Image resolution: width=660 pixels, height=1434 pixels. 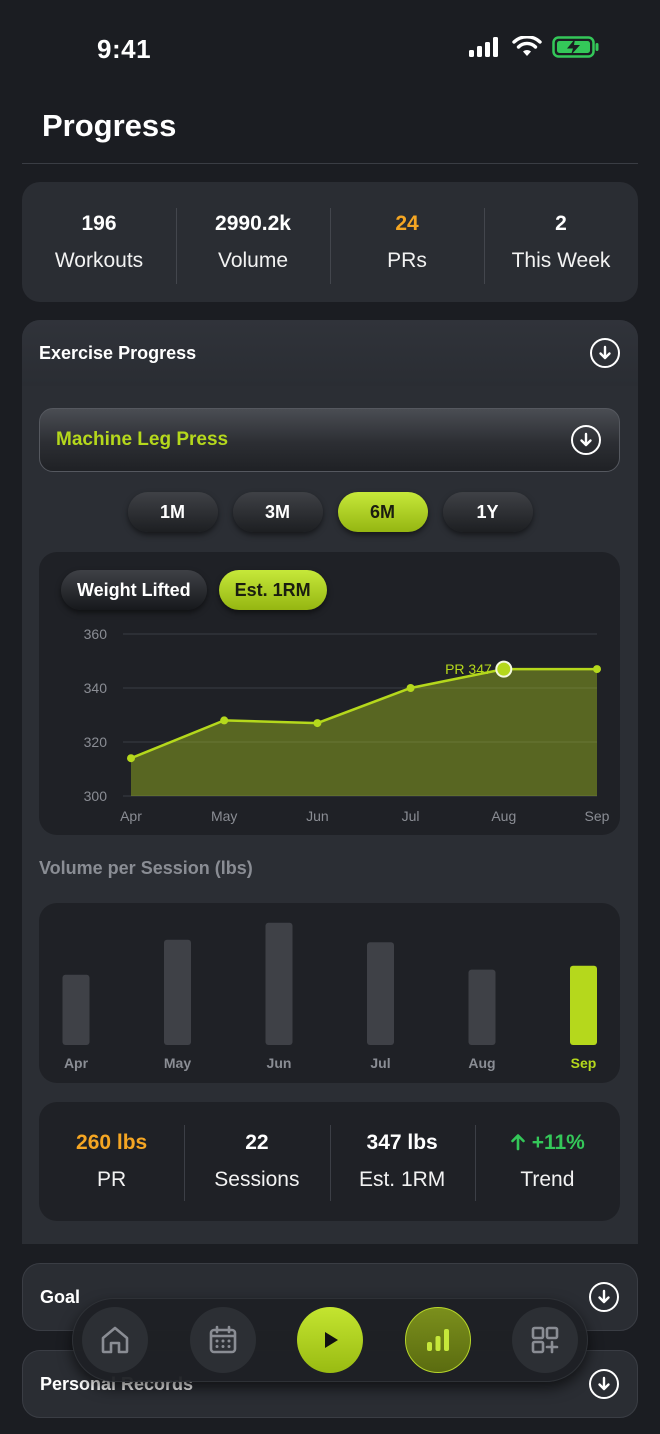 What do you see at coordinates (382, 512) in the screenshot?
I see `range-6m-button: 6M` at bounding box center [382, 512].